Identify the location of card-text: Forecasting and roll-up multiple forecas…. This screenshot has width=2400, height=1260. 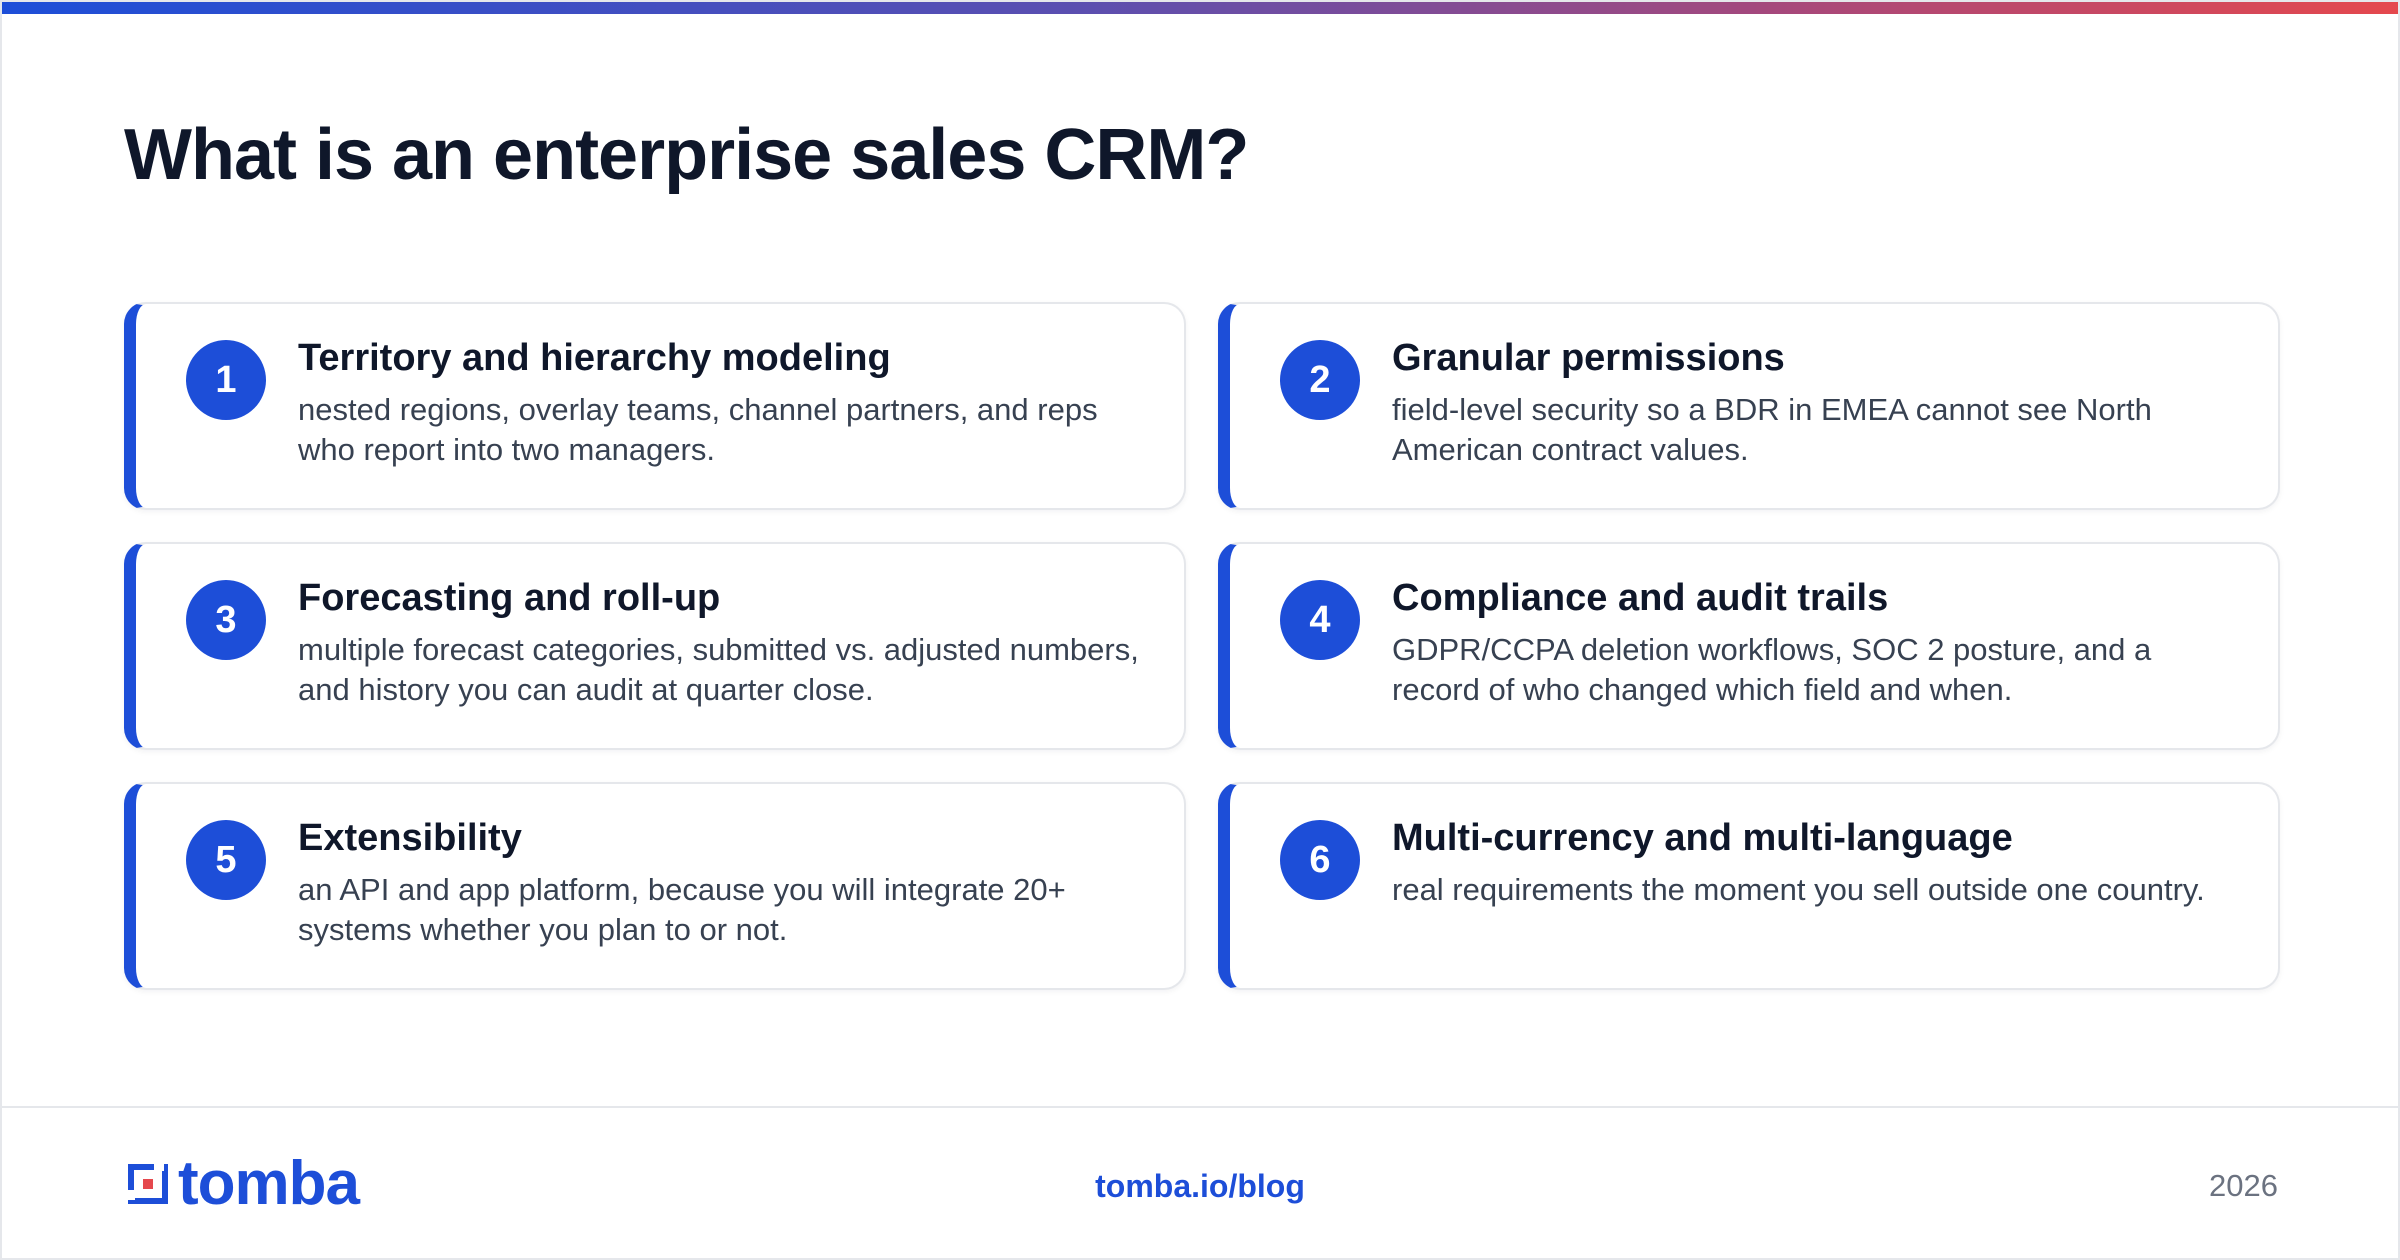
(721, 641).